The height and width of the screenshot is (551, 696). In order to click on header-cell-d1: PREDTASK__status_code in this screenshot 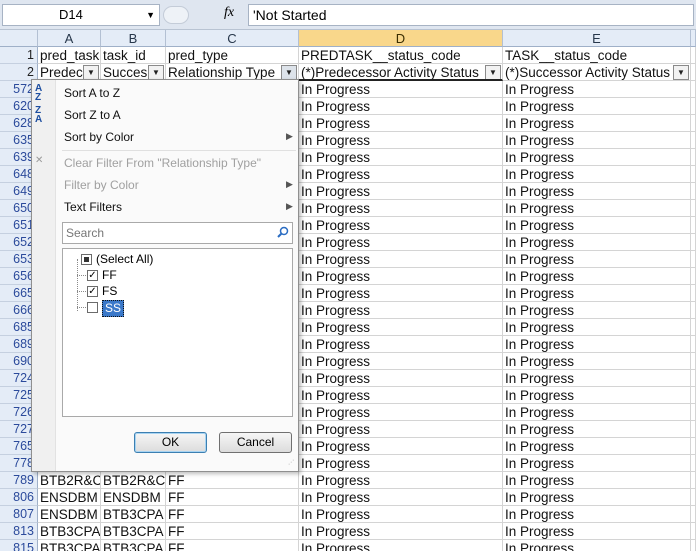, I will do `click(401, 55)`.